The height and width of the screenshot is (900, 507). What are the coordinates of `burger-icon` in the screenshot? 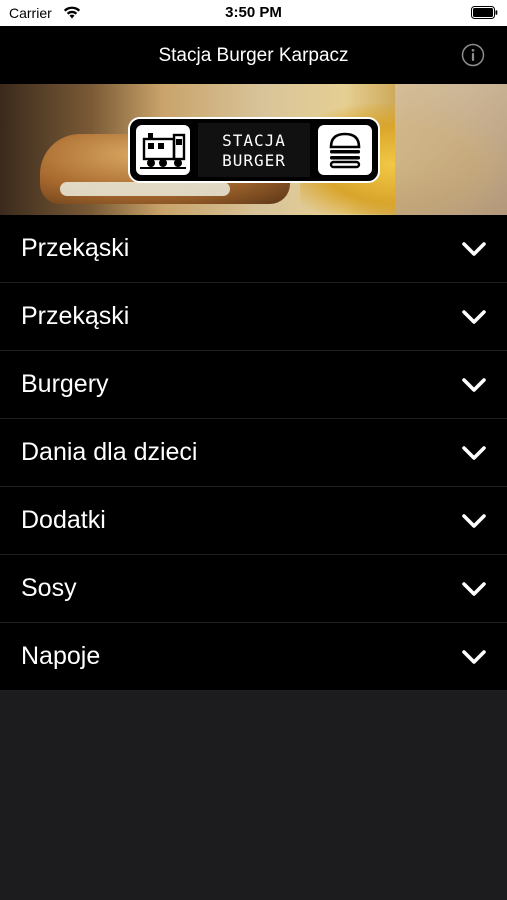 It's located at (345, 150).